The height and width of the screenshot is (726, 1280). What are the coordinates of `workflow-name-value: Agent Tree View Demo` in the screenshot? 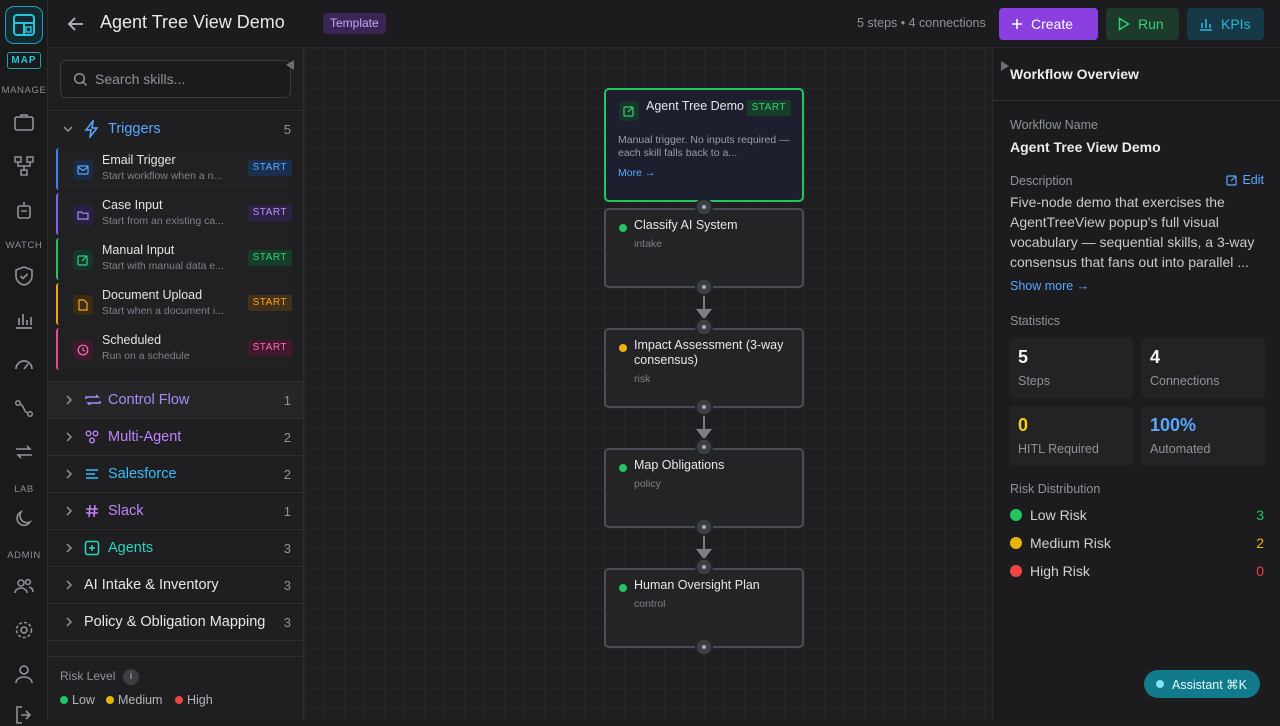 It's located at (1085, 147).